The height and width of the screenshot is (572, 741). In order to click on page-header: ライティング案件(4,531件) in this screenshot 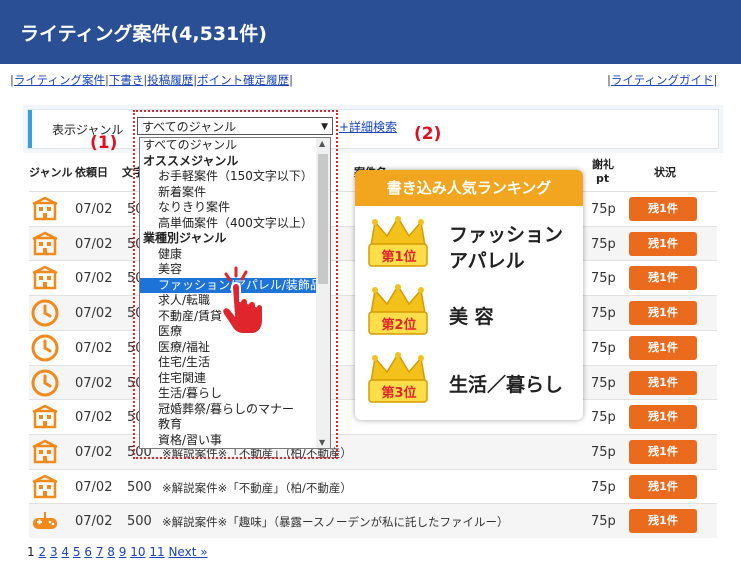, I will do `click(370, 32)`.